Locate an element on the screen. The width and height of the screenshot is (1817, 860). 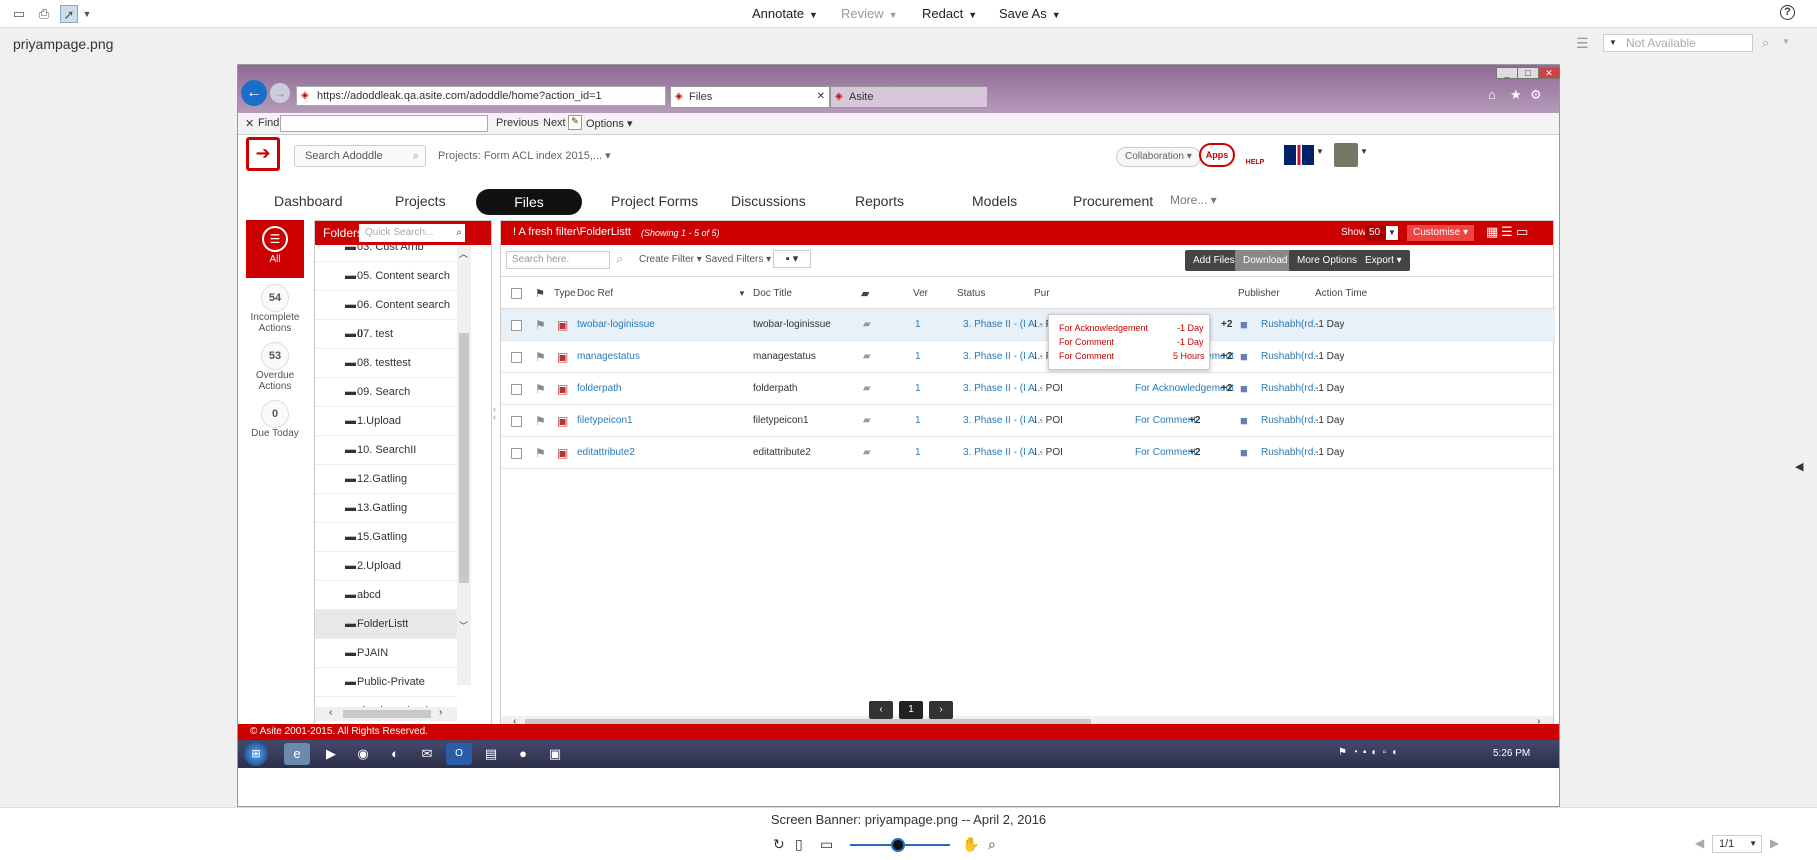
doc-ref-link: filetypeicon1 is located at coordinates (605, 421).